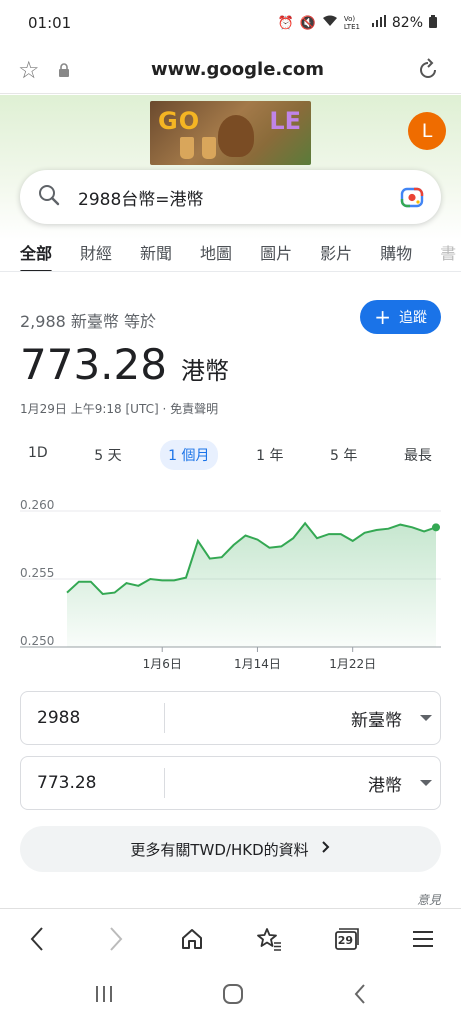 The width and height of the screenshot is (461, 1024). I want to click on search-box: 2988台幣=港幣, so click(230, 197).